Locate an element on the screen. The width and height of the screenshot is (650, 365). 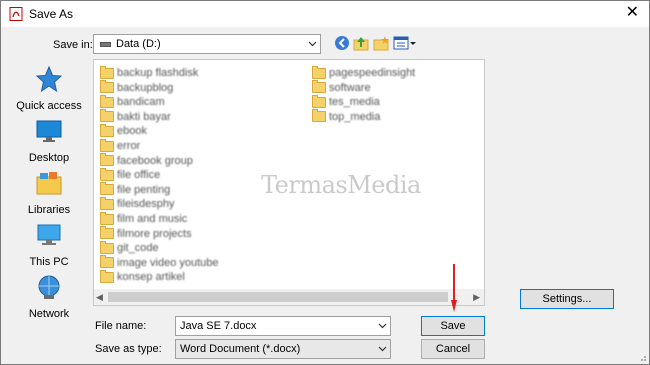
folder-item: backup flashdisk is located at coordinates (149, 72).